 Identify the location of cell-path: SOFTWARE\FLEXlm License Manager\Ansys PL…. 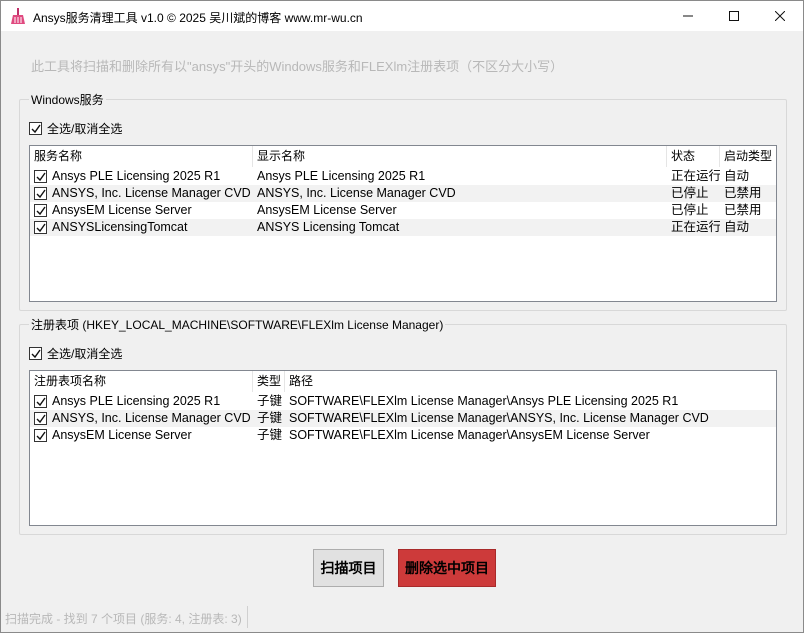
(484, 401).